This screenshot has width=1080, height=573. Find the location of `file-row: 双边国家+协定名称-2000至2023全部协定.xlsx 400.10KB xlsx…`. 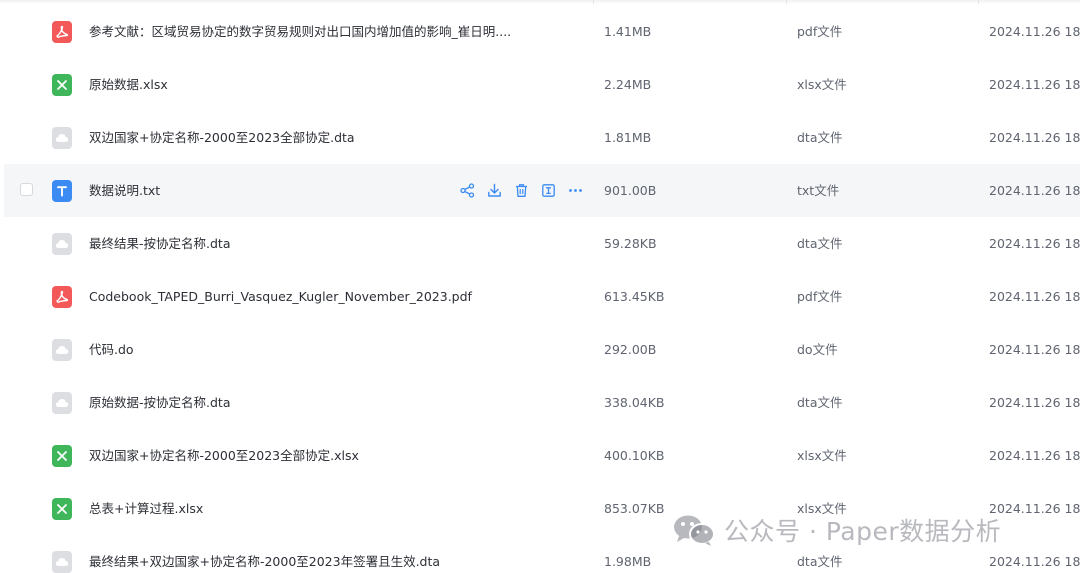

file-row: 双边国家+协定名称-2000至2023全部协定.xlsx 400.10KB xlsx… is located at coordinates (540, 455).